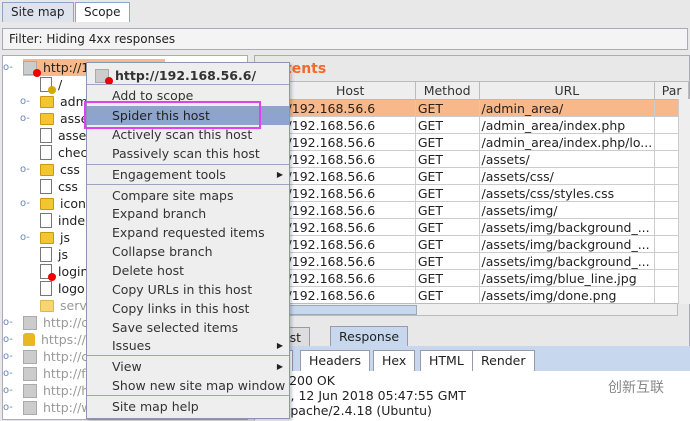  I want to click on col-method: Method, so click(447, 90).